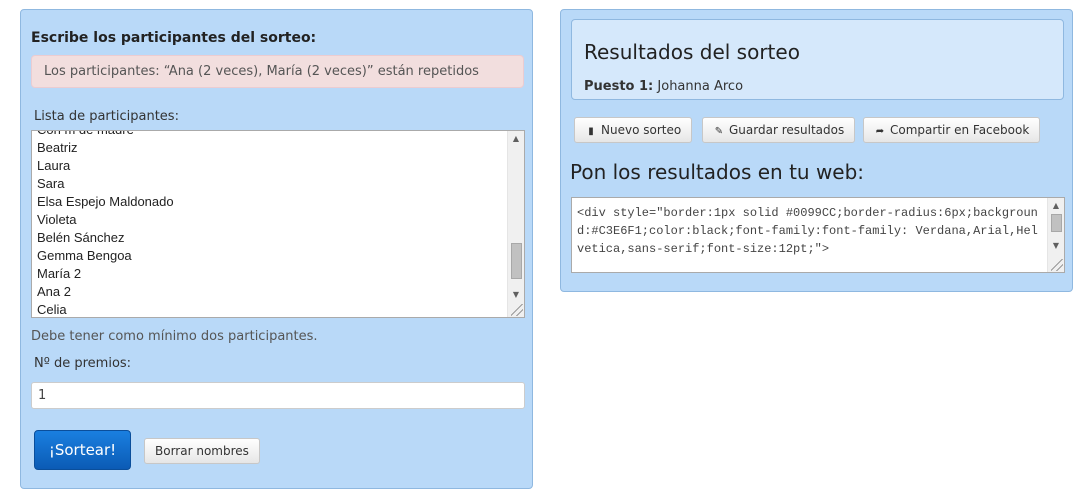  What do you see at coordinates (202, 451) in the screenshot?
I see `clear-names-button: Borrar nombres` at bounding box center [202, 451].